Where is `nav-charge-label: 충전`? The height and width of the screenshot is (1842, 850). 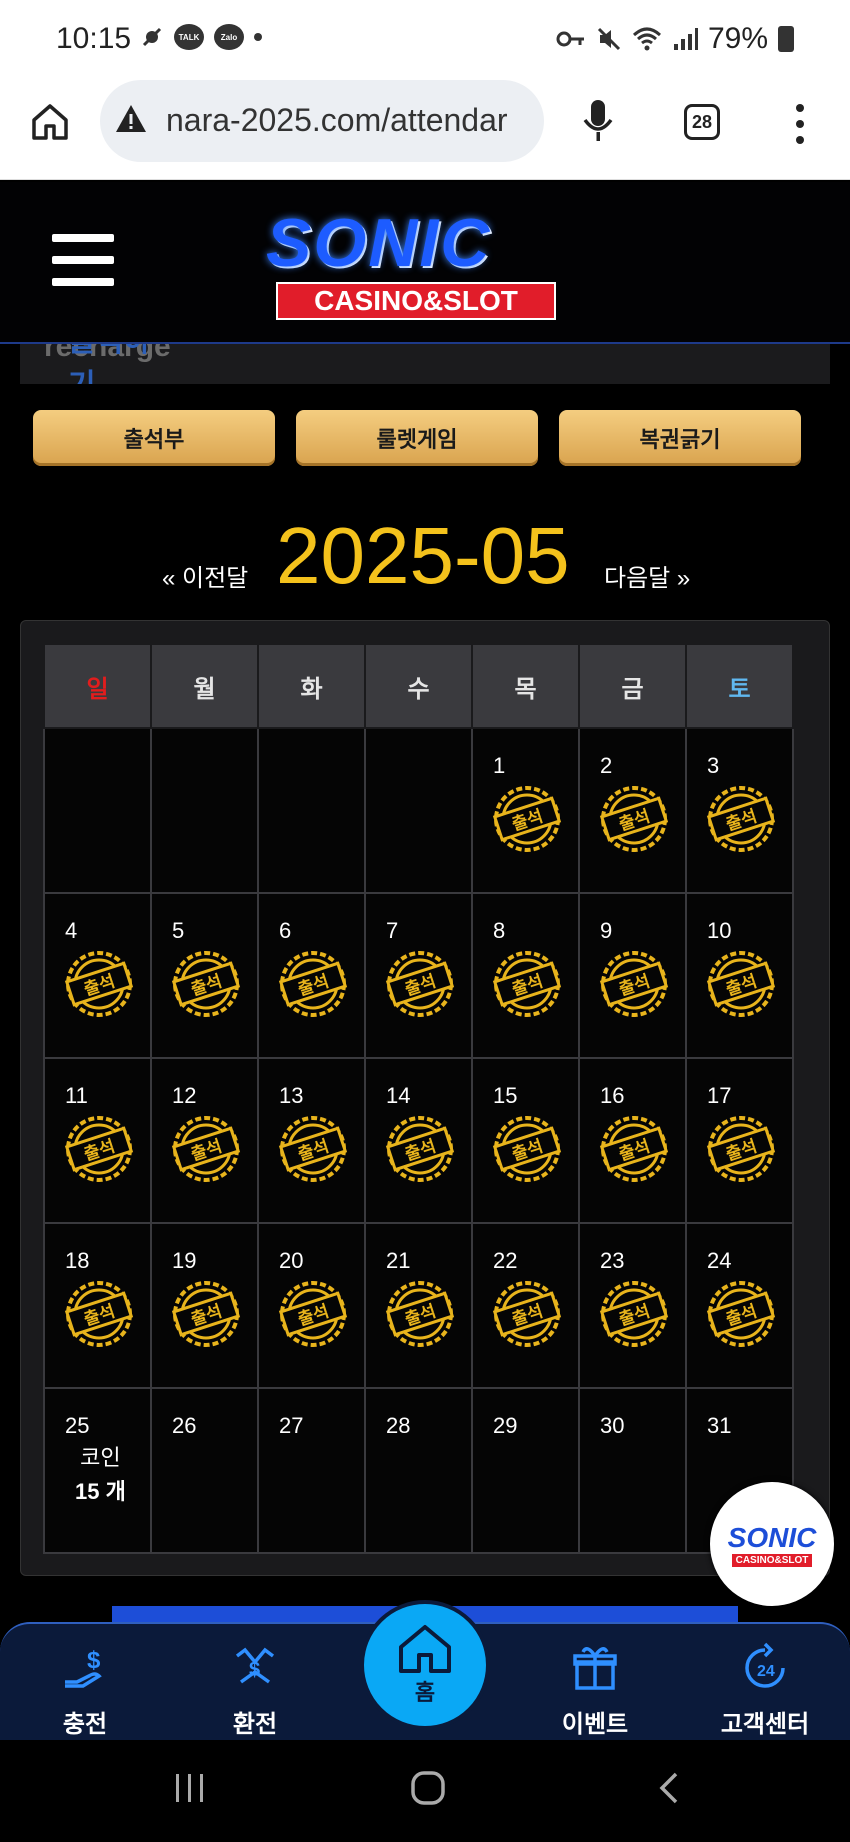 nav-charge-label: 충전 is located at coordinates (85, 1724).